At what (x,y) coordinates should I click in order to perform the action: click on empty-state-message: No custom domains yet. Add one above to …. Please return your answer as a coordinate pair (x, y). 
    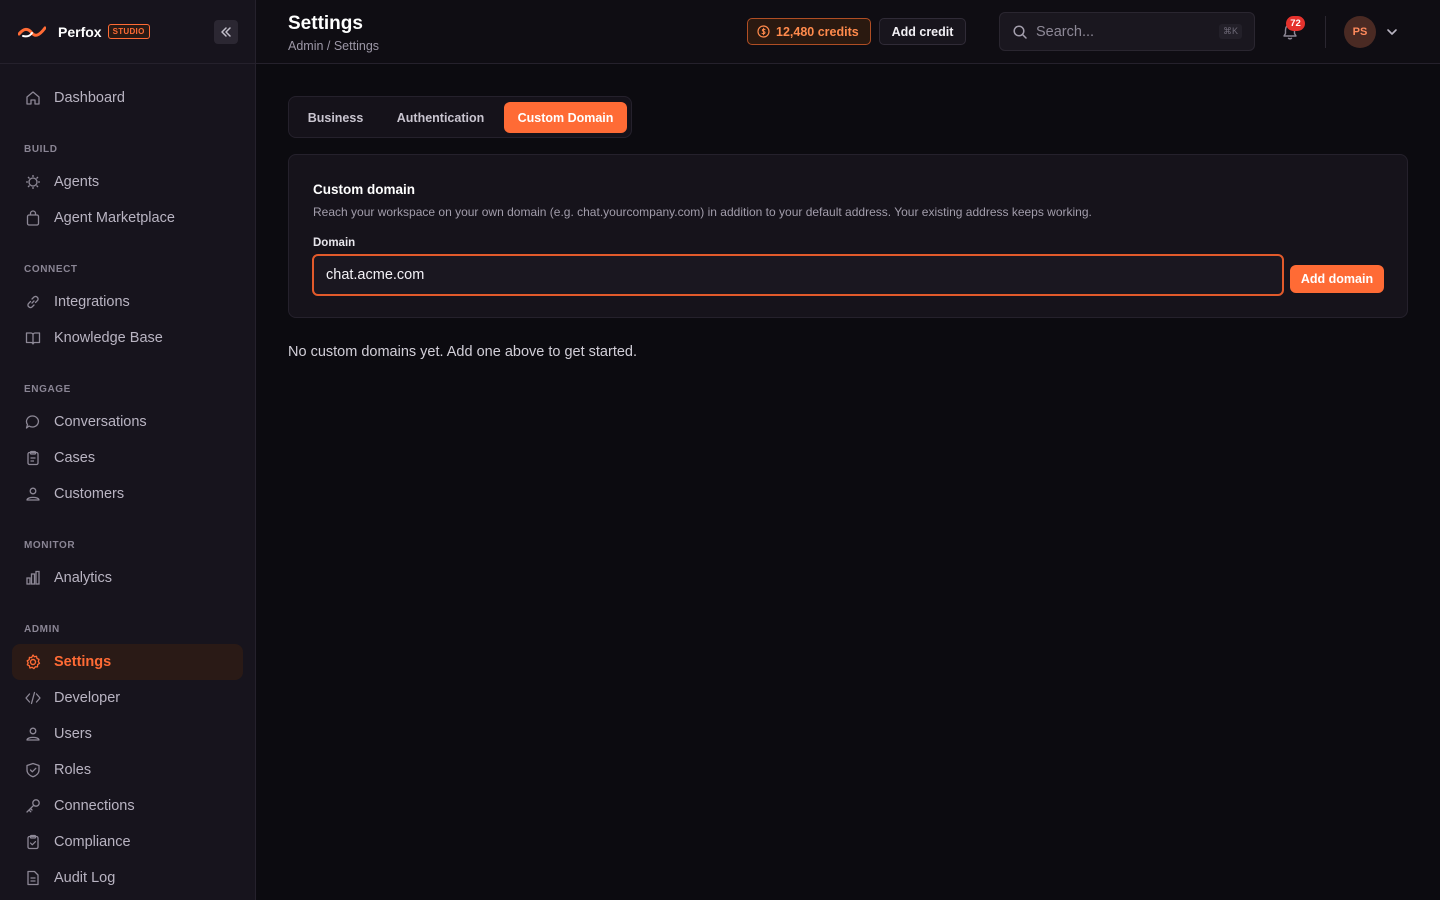
    Looking at the image, I should click on (463, 352).